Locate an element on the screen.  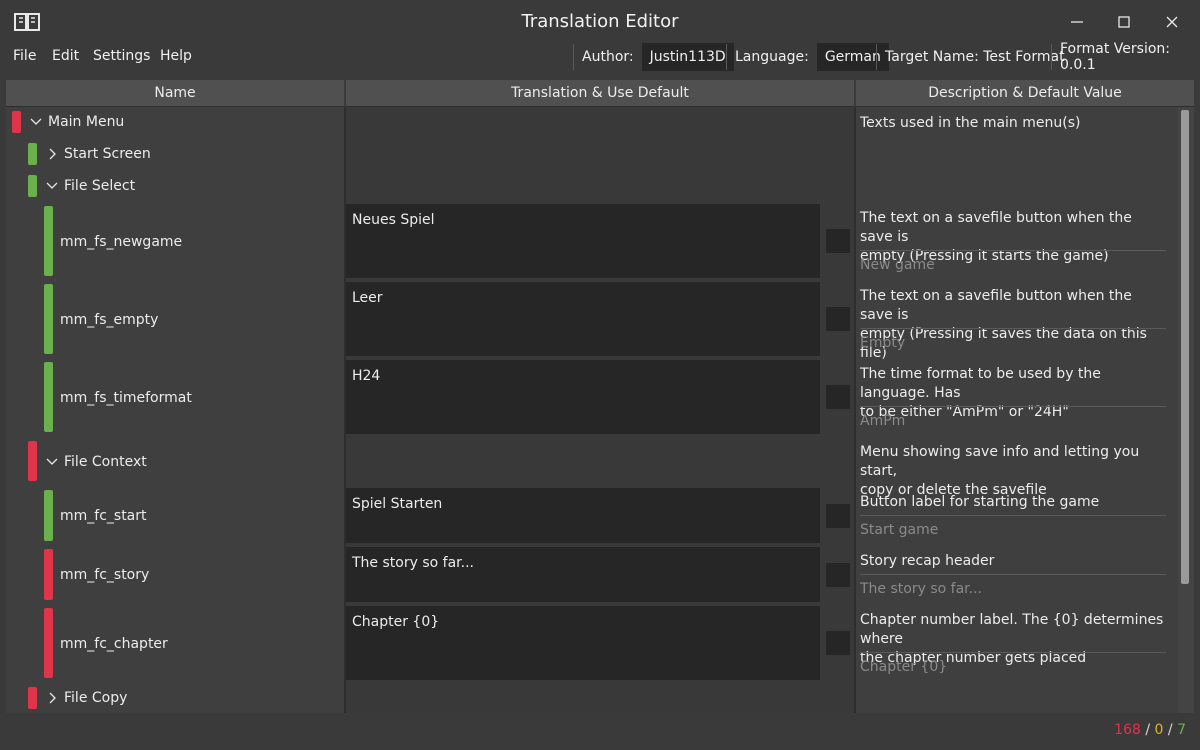
translation-text: H24 is located at coordinates (366, 376).